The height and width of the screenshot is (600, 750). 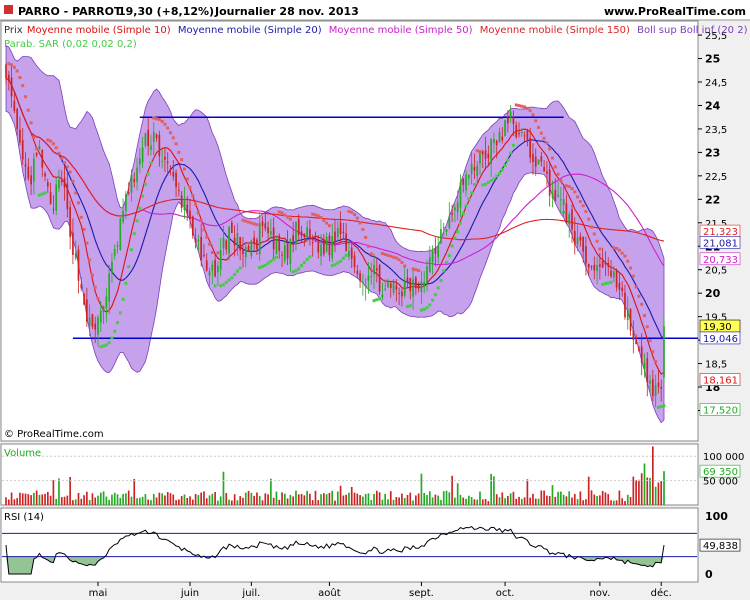 What do you see at coordinates (599, 593) in the screenshot?
I see `month-label: nov.` at bounding box center [599, 593].